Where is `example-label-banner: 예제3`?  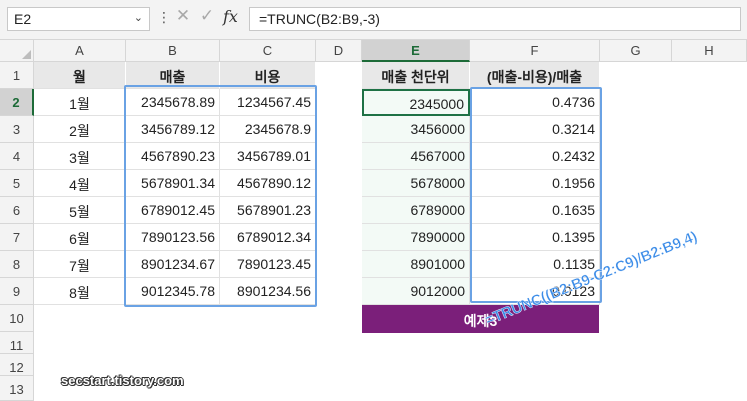
example-label-banner: 예제3 is located at coordinates (480, 319).